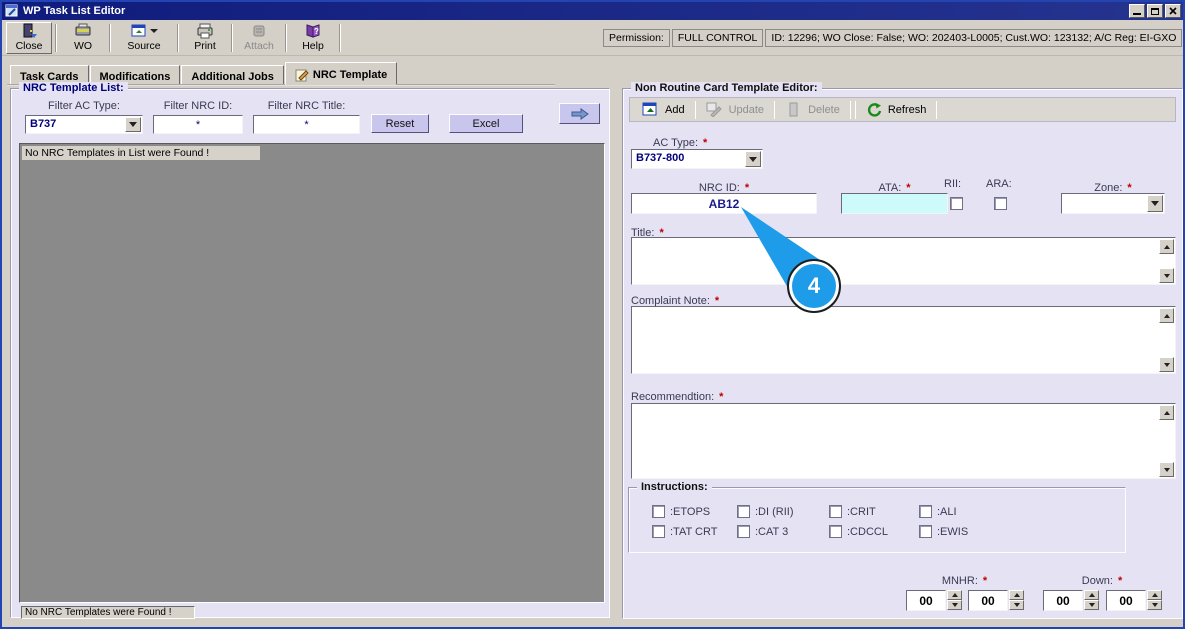 The width and height of the screenshot is (1185, 629). What do you see at coordinates (1137, 11) in the screenshot?
I see `minimize-button` at bounding box center [1137, 11].